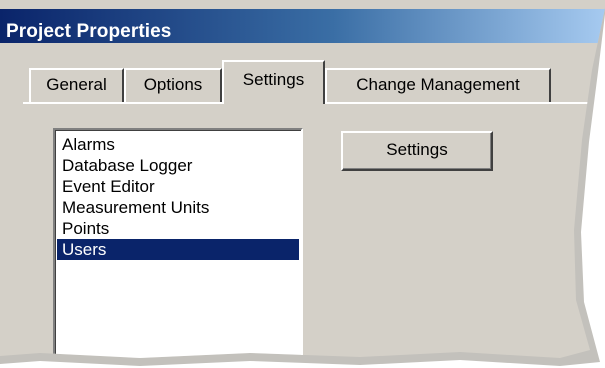  What do you see at coordinates (178, 207) in the screenshot?
I see `list-item-measurement-units: Measurement Units` at bounding box center [178, 207].